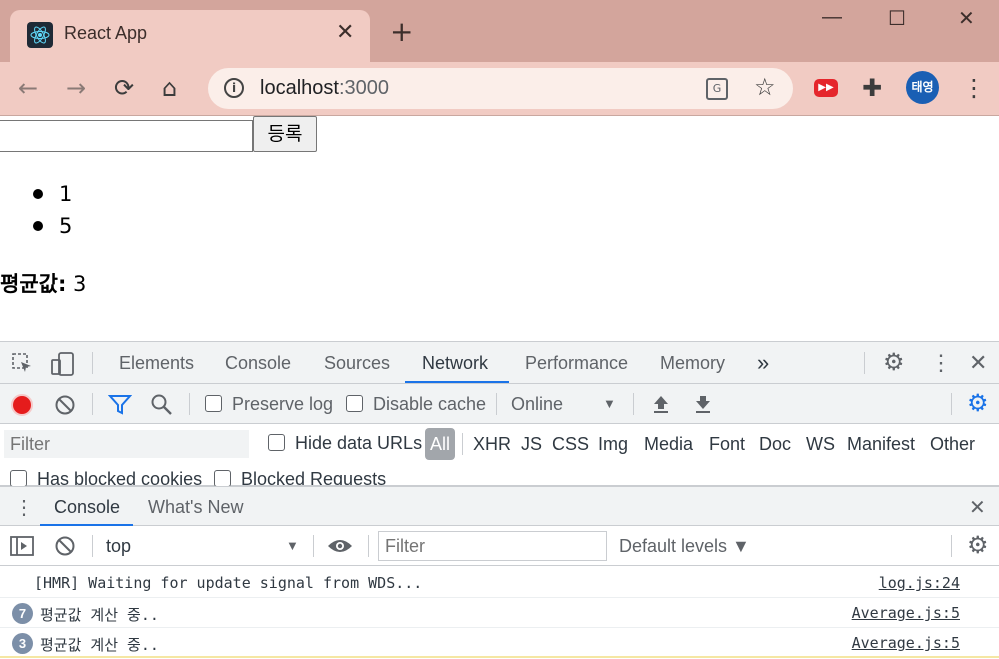  What do you see at coordinates (22, 613) in the screenshot?
I see `repeat-count-badge: 7` at bounding box center [22, 613].